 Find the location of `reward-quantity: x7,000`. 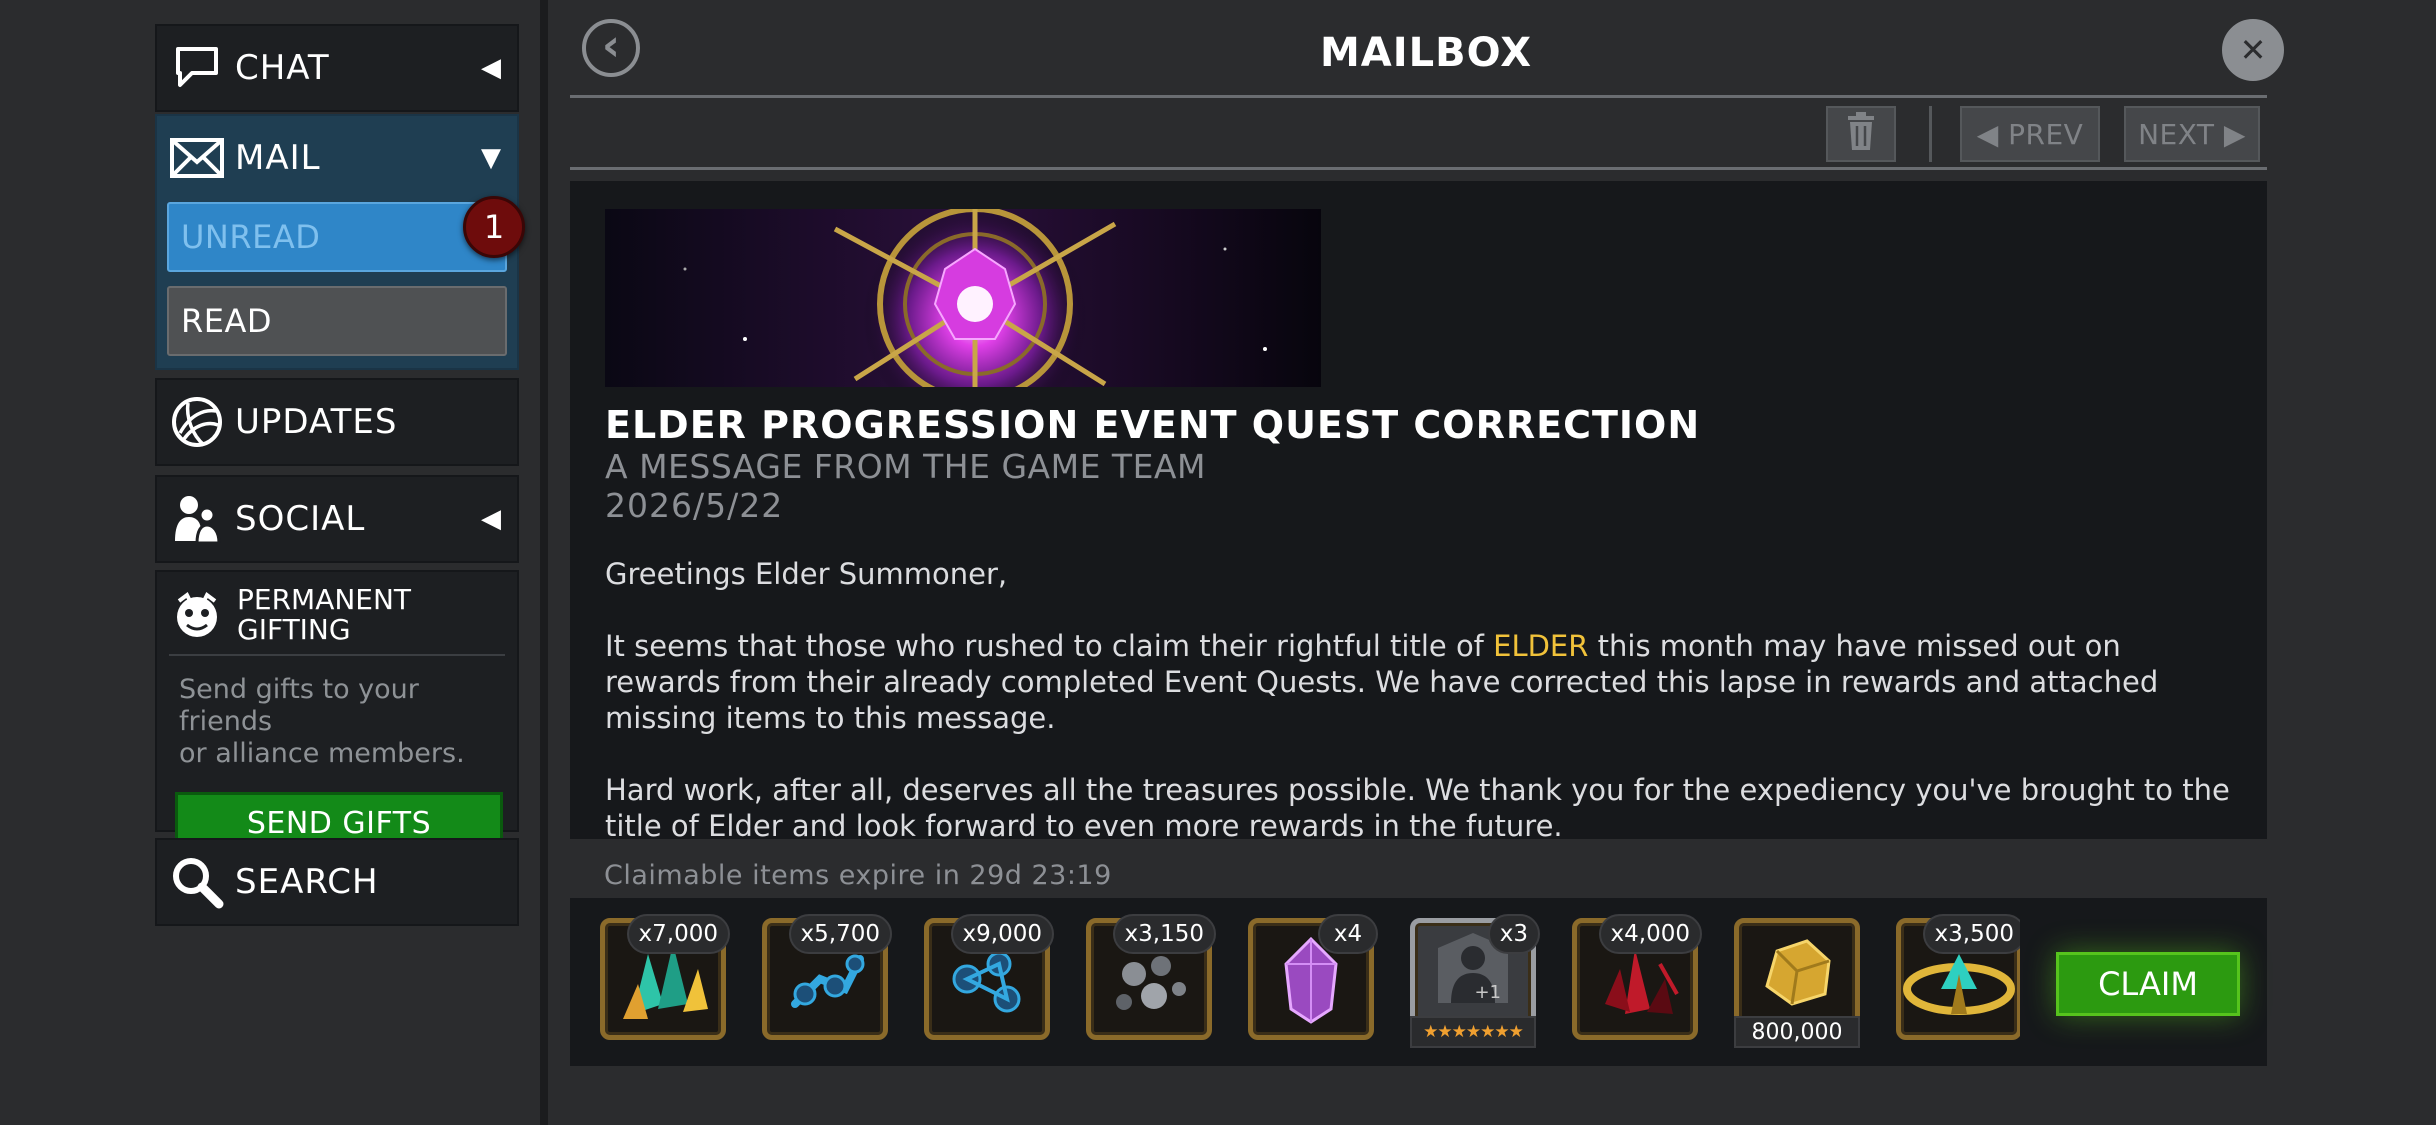

reward-quantity: x7,000 is located at coordinates (678, 934).